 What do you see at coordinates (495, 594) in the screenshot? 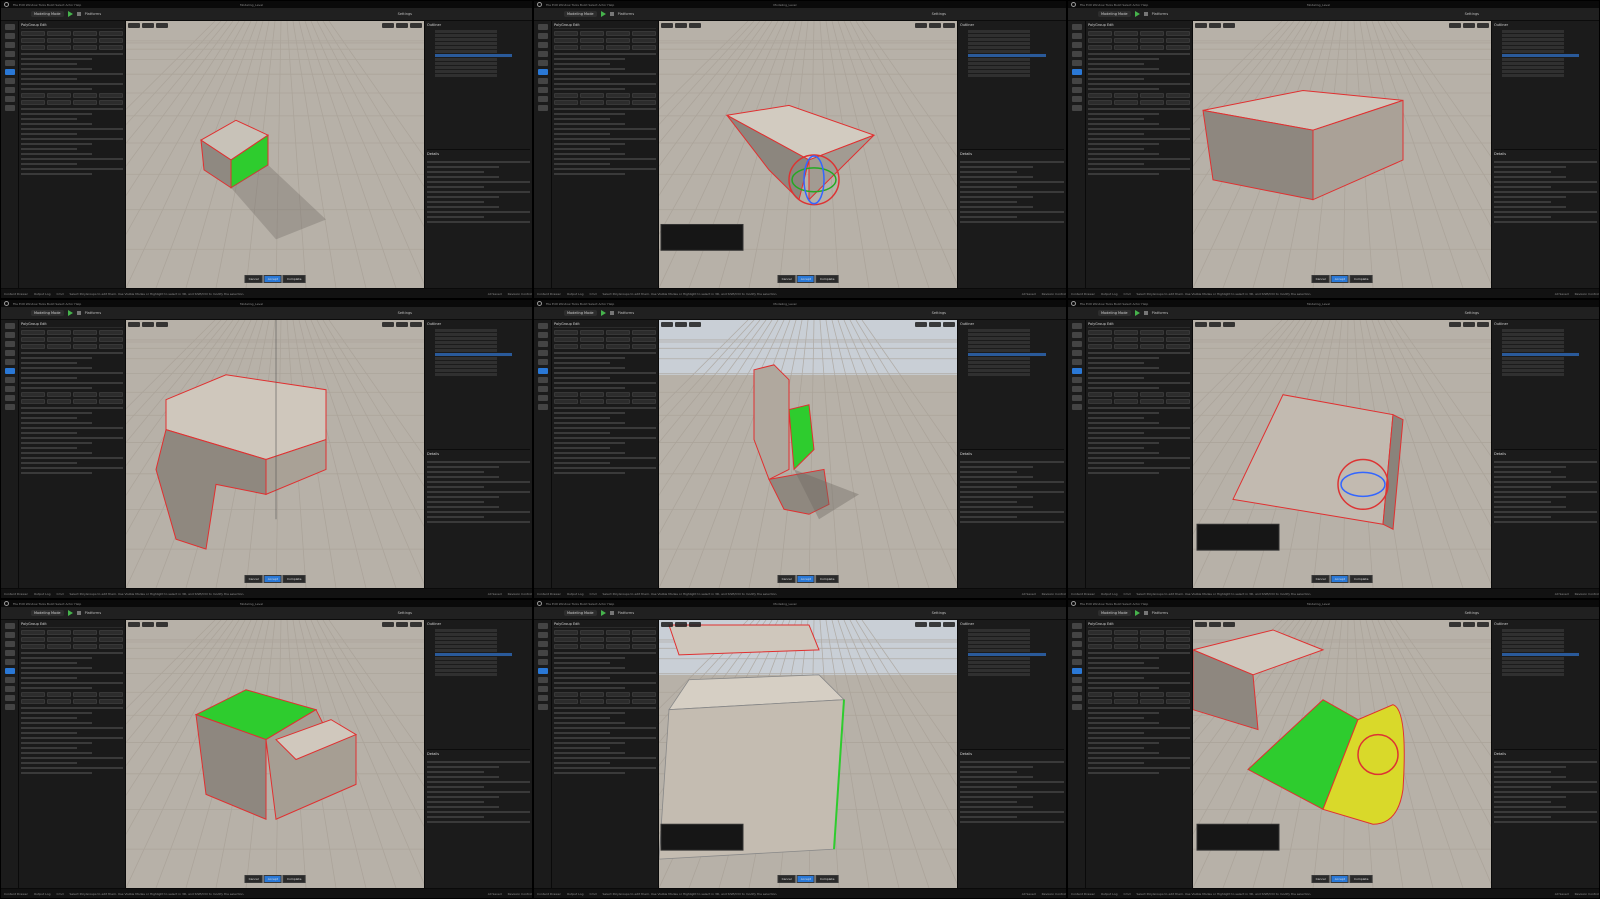
I see `all-saved-indicator: All Saved` at bounding box center [495, 594].